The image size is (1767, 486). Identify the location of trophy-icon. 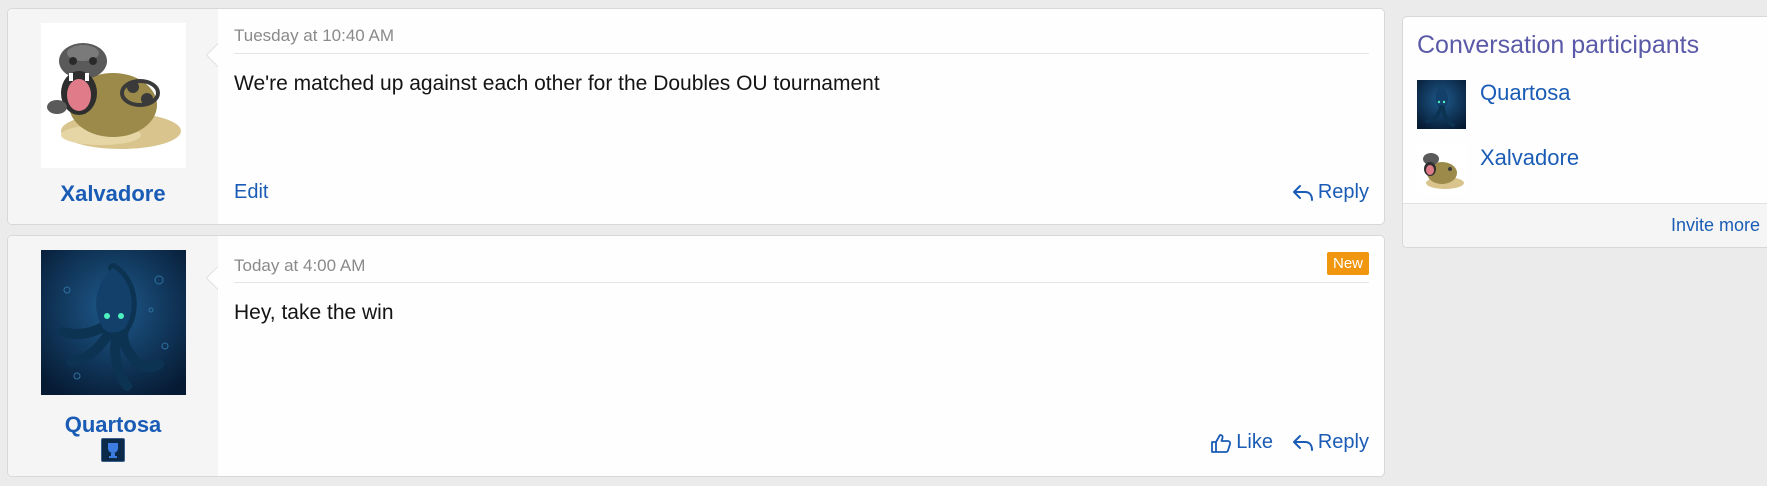
(113, 450).